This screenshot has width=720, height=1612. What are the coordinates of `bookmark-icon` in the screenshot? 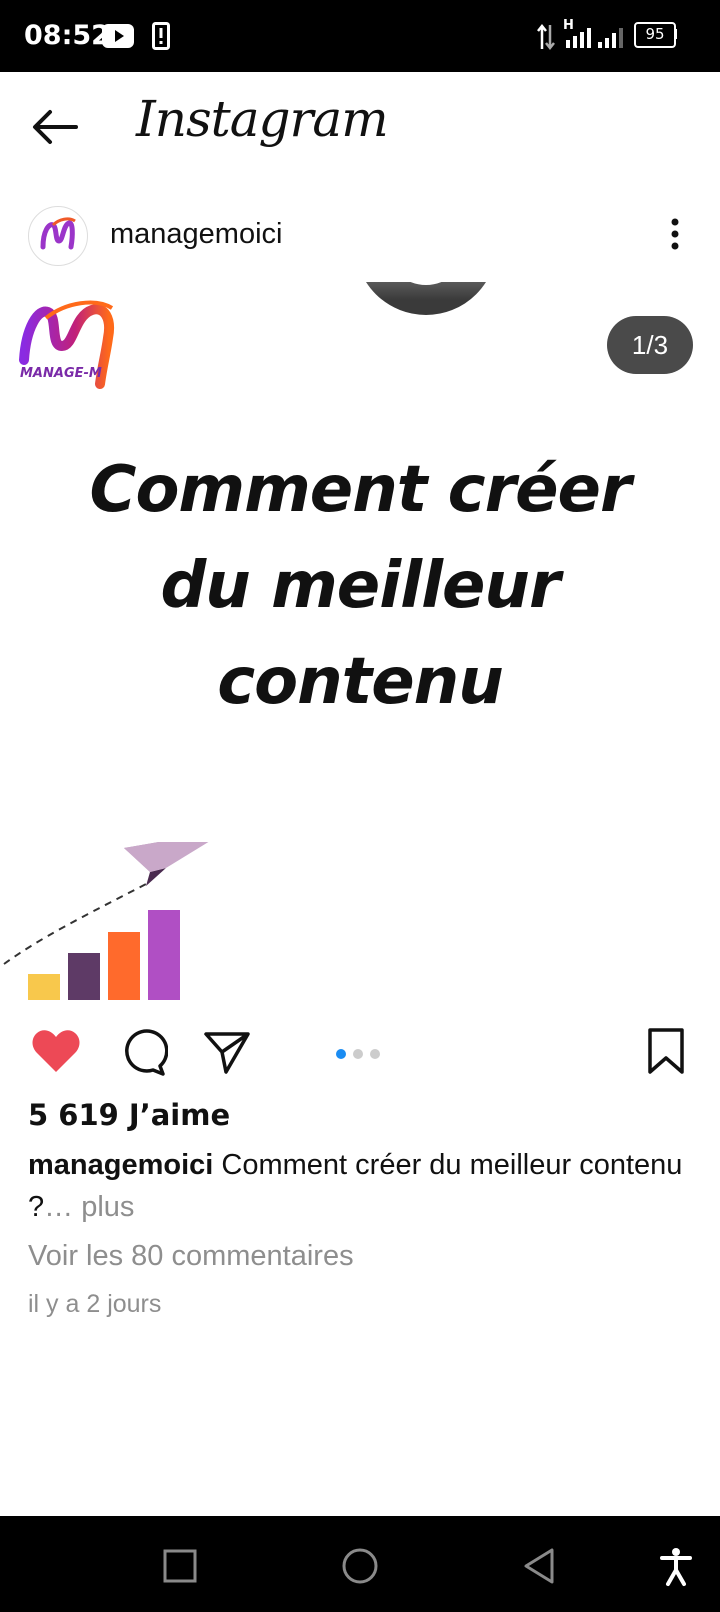 It's located at (668, 1052).